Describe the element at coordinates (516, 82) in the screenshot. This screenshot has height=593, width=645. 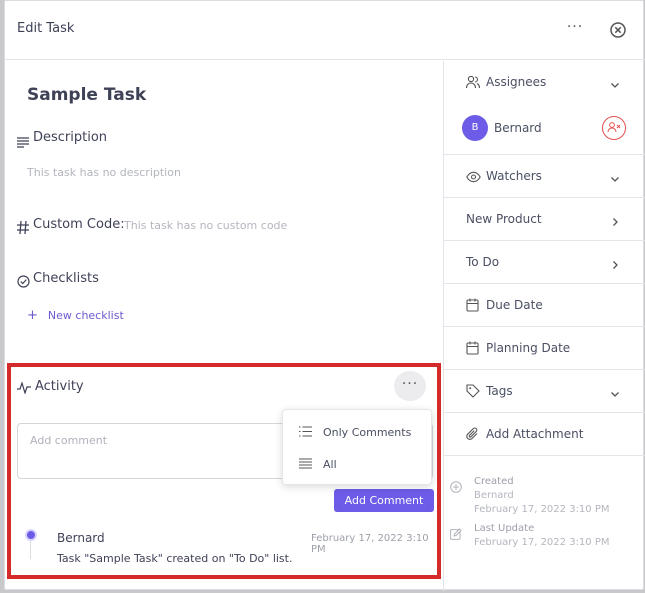
I see `assignees-label: Assignees` at that location.